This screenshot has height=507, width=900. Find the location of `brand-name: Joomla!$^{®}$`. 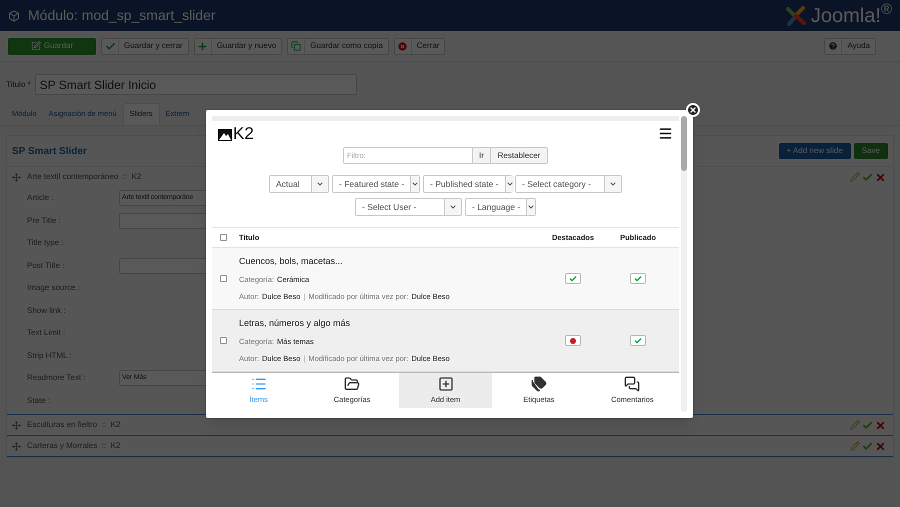

brand-name: Joomla!$^{®}$ is located at coordinates (851, 14).